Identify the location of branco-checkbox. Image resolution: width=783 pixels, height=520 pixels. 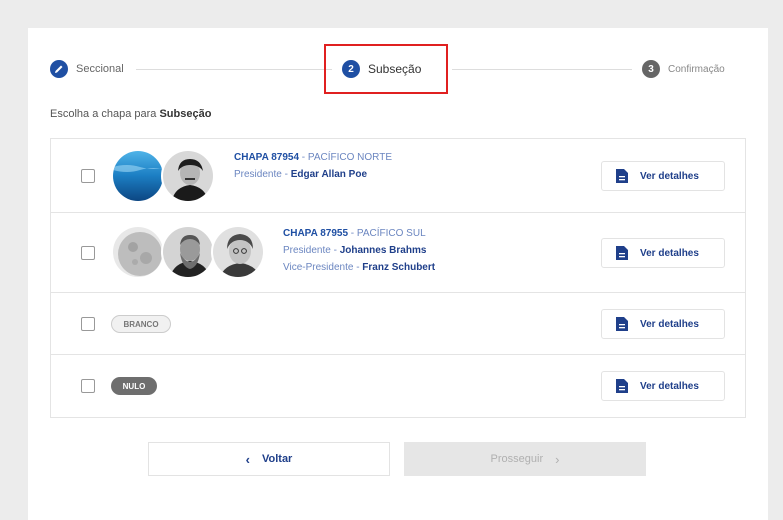
(88, 324).